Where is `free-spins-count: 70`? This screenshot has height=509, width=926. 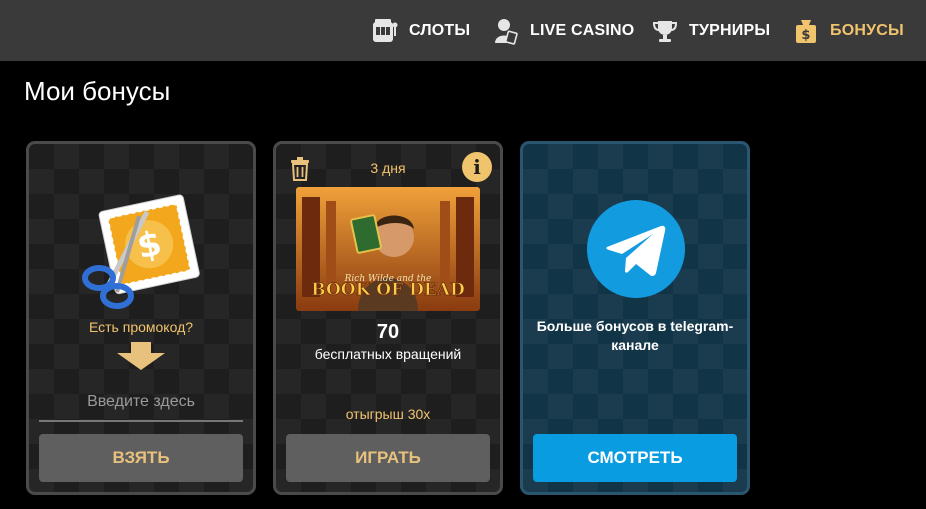 free-spins-count: 70 is located at coordinates (388, 332).